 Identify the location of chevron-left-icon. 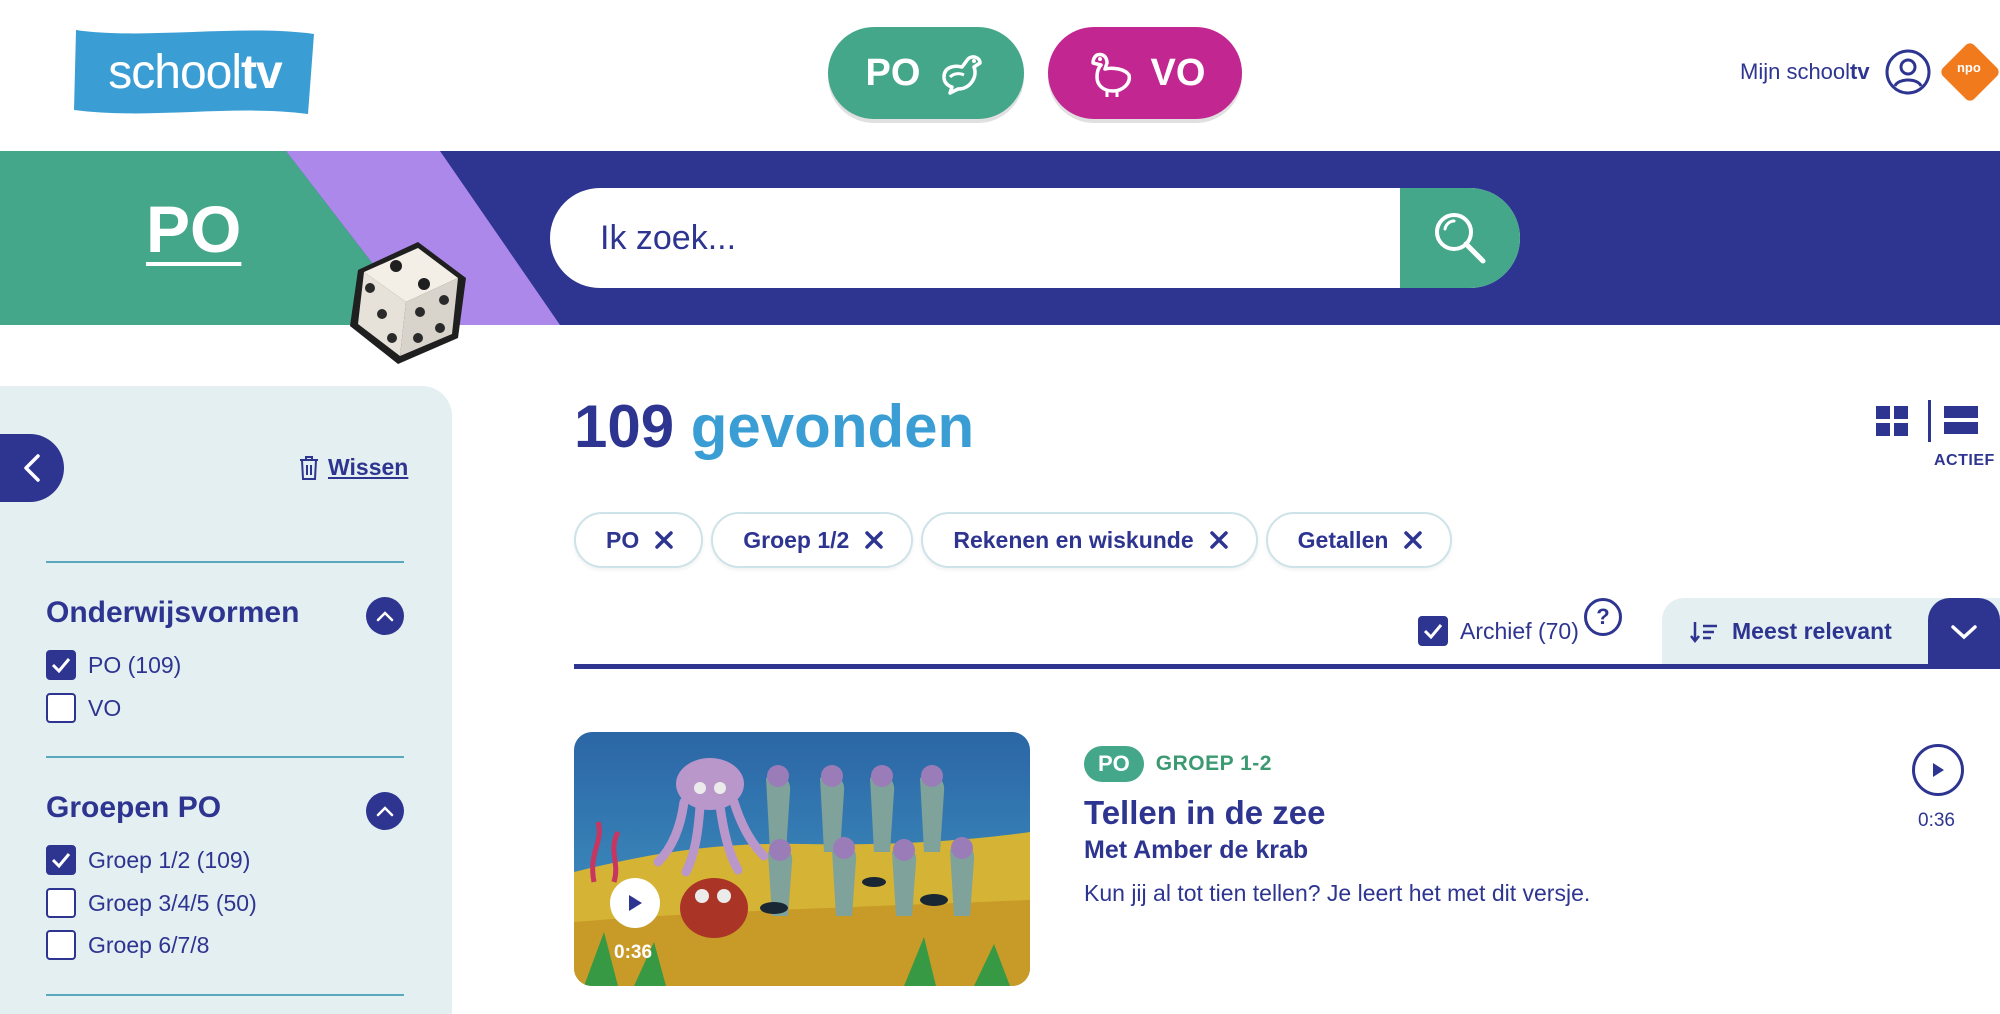
(32, 468).